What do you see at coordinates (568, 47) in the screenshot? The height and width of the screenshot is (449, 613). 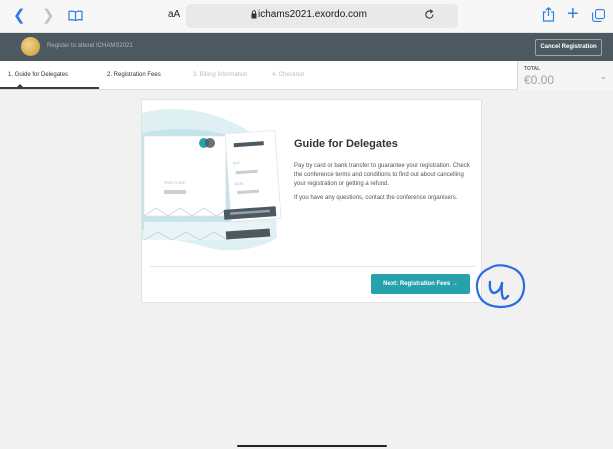 I see `cancel-registration-button: Cancel Registration` at bounding box center [568, 47].